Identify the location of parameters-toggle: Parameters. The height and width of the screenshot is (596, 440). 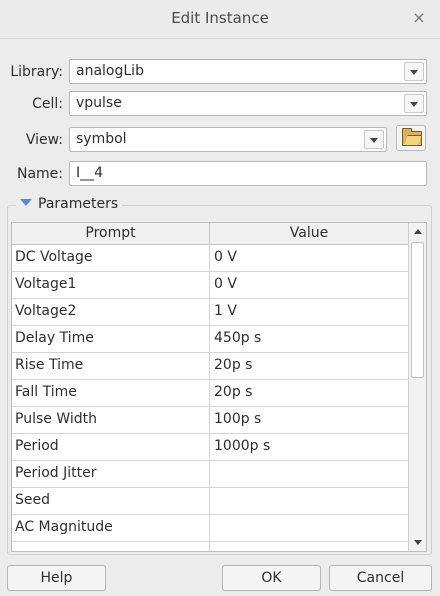
(69, 204).